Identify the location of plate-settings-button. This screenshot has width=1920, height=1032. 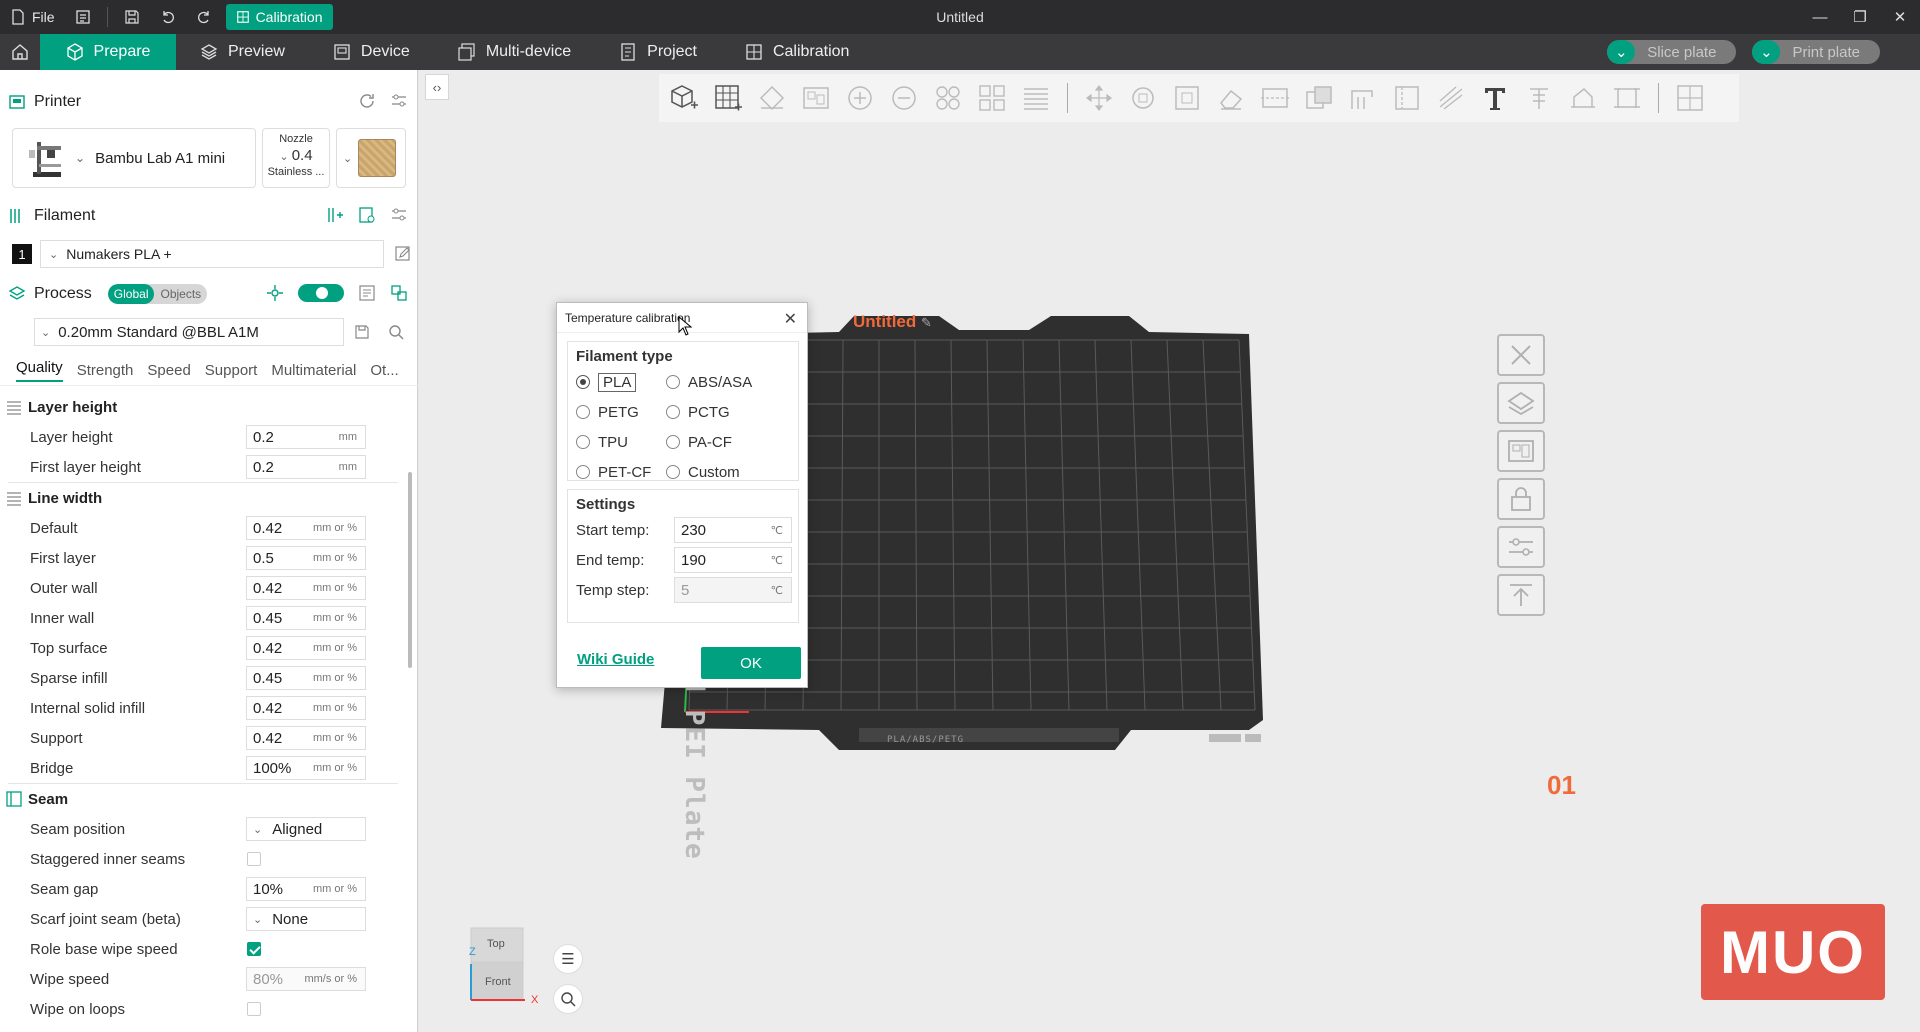
(1521, 547).